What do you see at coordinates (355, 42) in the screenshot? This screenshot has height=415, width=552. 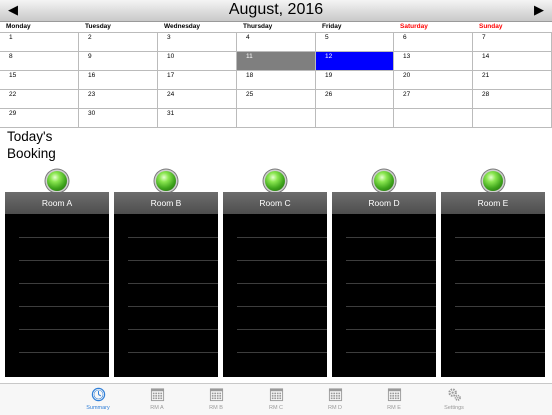 I see `calendar-day-cell: 5` at bounding box center [355, 42].